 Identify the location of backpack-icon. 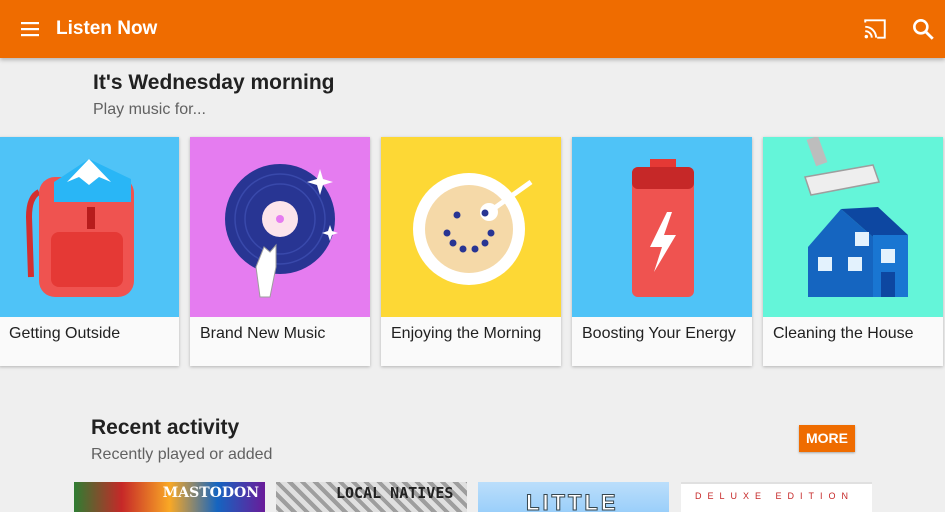
(89, 227).